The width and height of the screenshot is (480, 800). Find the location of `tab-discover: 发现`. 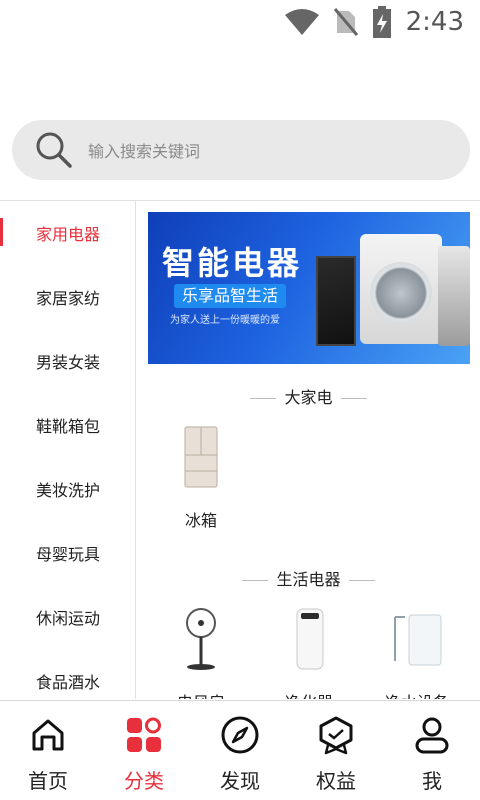

tab-discover: 发现 is located at coordinates (240, 750).